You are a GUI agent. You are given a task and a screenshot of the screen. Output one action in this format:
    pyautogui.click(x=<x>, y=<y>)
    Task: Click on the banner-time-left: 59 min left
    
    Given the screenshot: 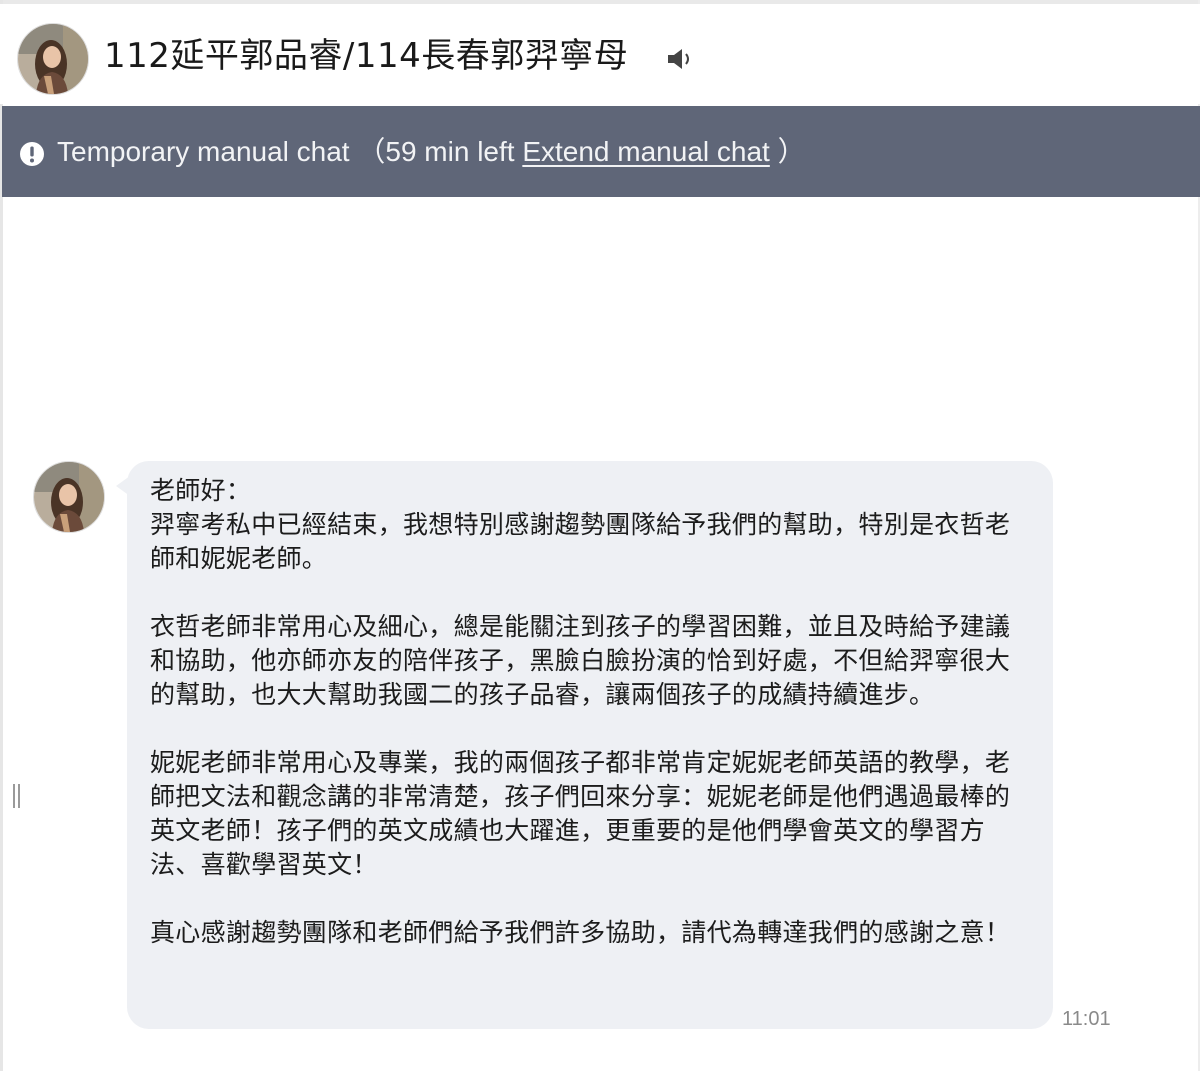 What is the action you would take?
    pyautogui.click(x=450, y=151)
    